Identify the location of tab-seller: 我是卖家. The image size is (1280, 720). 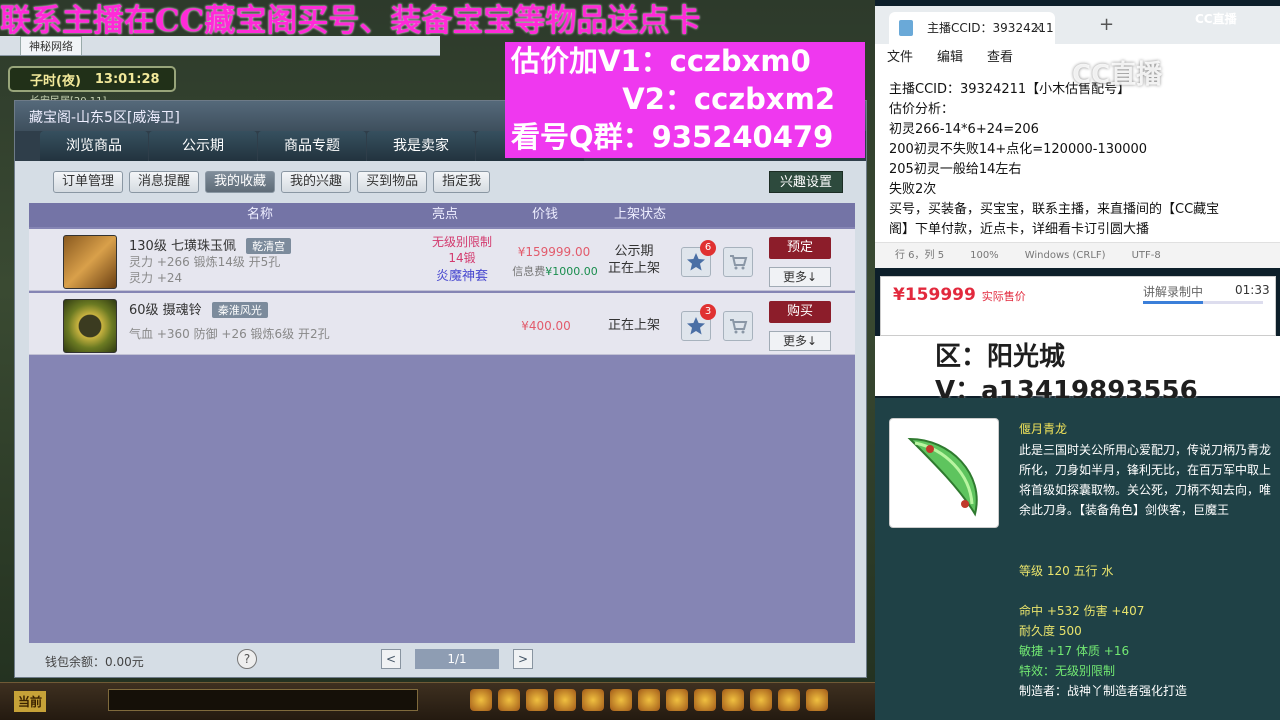
(421, 146).